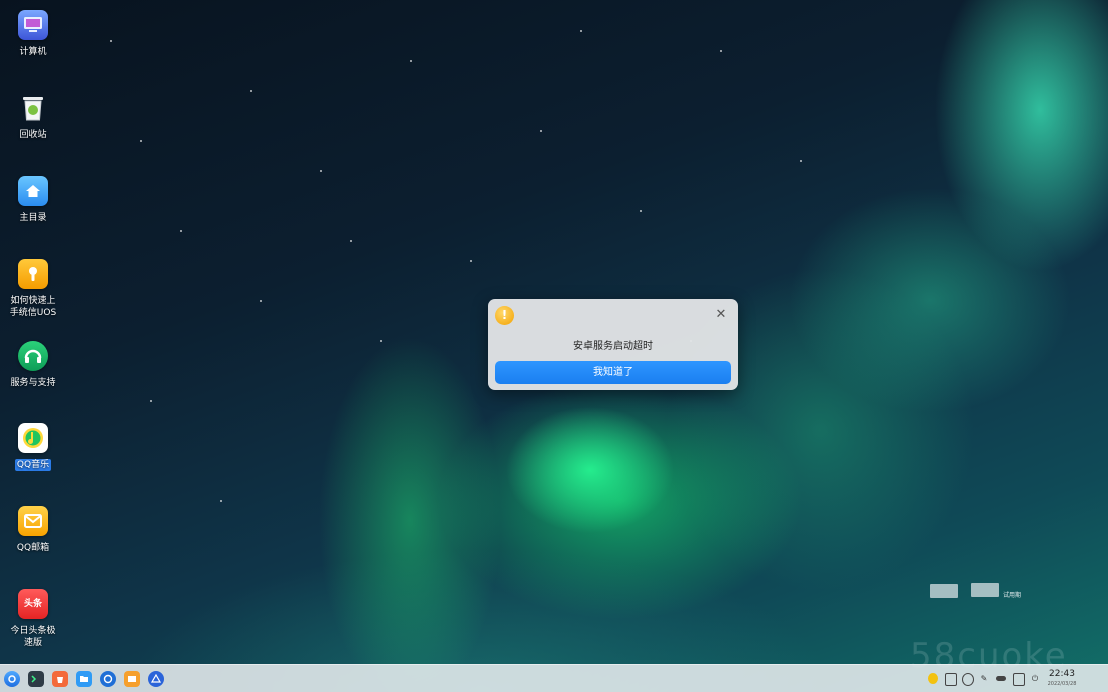  What do you see at coordinates (33, 307) in the screenshot?
I see `desktop-icon-label: 如何快速上 手统信UOS` at bounding box center [33, 307].